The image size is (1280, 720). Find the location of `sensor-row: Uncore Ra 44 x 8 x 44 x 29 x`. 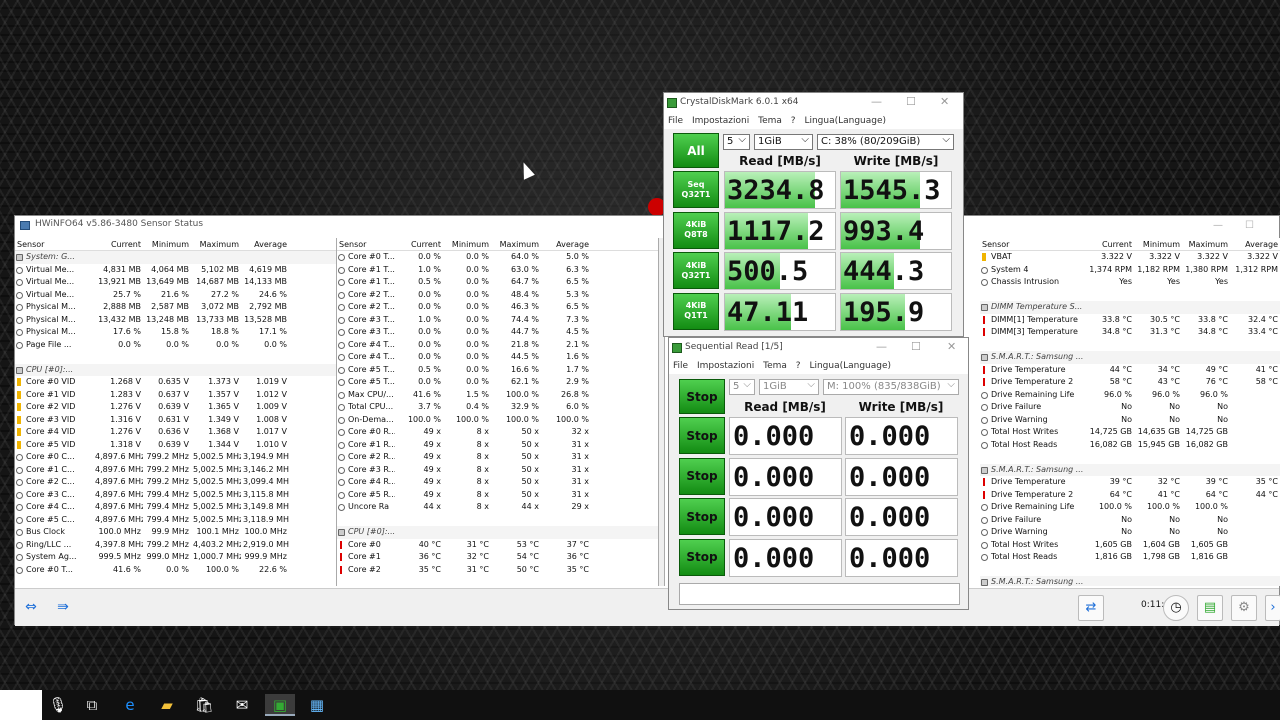

sensor-row: Uncore Ra 44 x 8 x 44 x 29 x is located at coordinates (497, 507).